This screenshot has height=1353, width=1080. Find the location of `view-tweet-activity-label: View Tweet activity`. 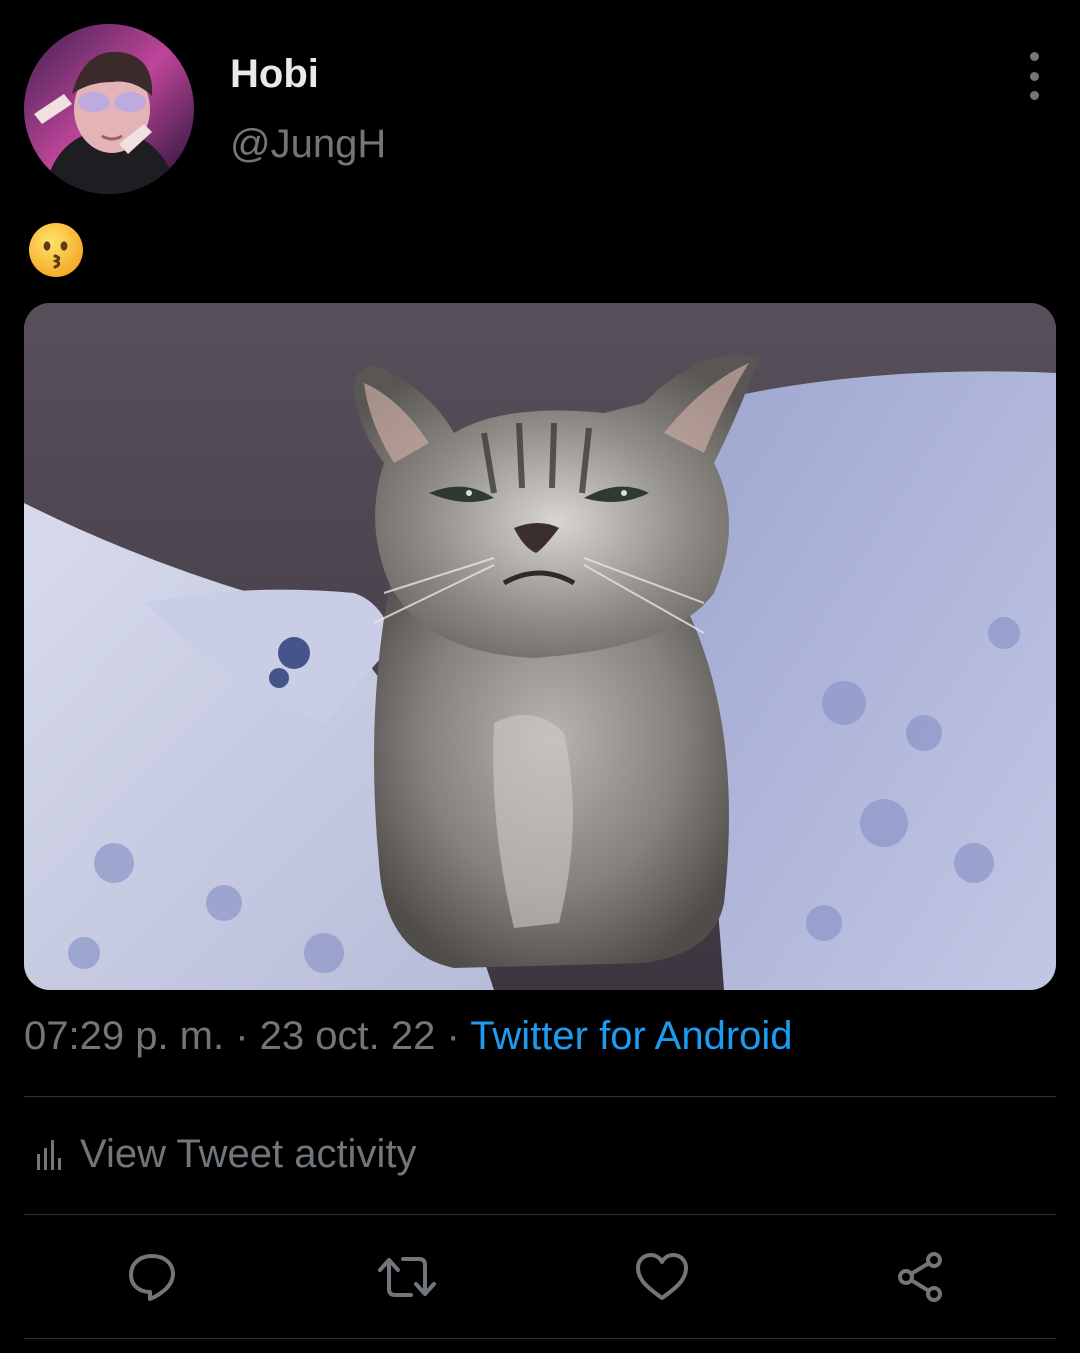

view-tweet-activity-label: View Tweet activity is located at coordinates (248, 1154).